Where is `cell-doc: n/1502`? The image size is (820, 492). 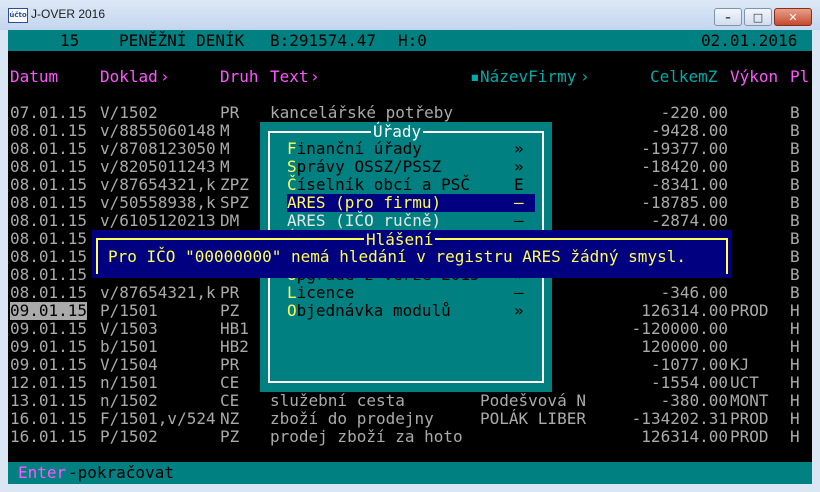
cell-doc: n/1502 is located at coordinates (129, 400).